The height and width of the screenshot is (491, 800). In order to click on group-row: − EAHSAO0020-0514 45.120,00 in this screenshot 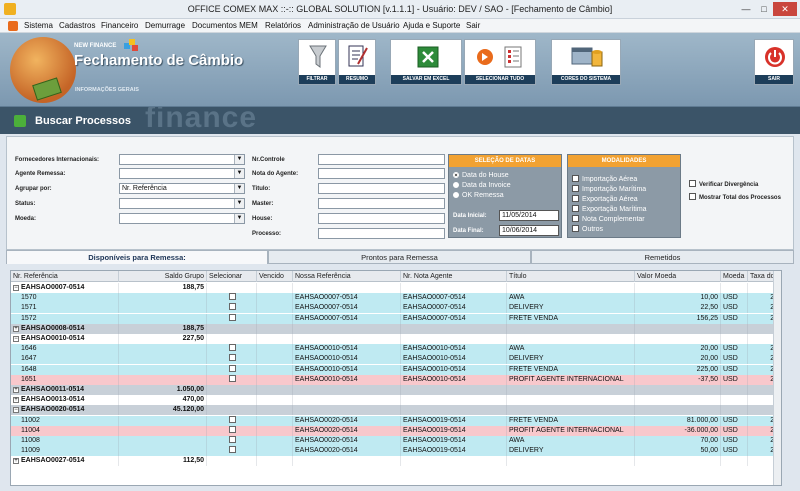, I will do `click(396, 410)`.